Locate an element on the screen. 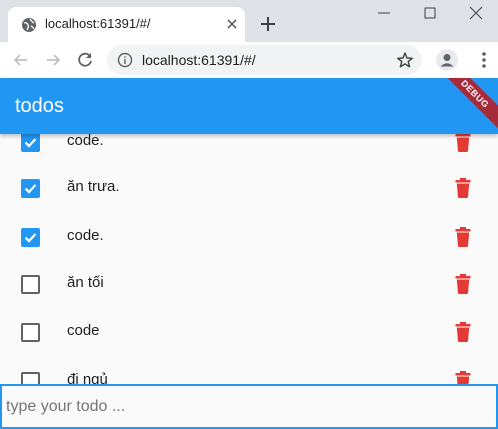 The height and width of the screenshot is (429, 498). plus-icon is located at coordinates (268, 24).